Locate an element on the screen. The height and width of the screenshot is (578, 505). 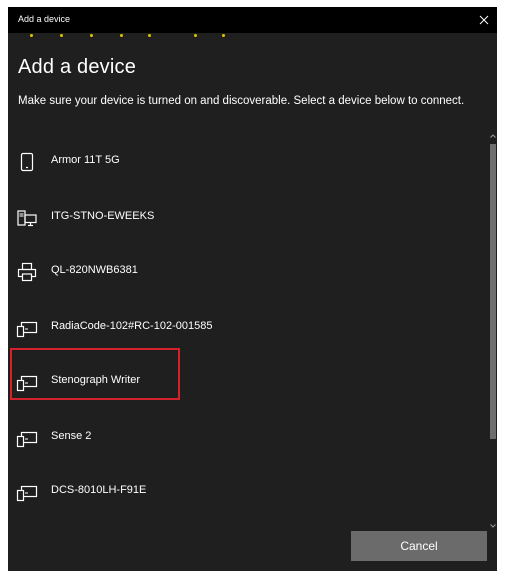
scrollbar is located at coordinates (493, 331).